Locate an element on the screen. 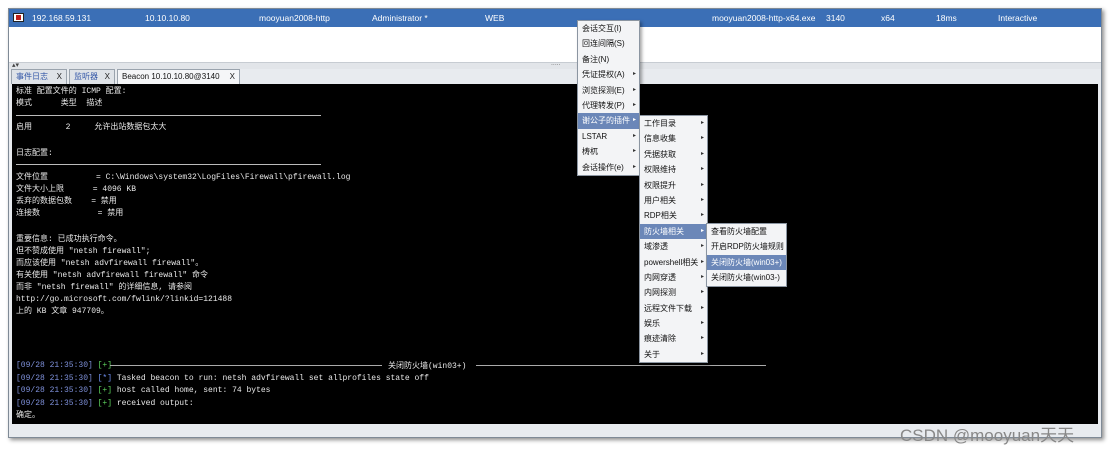 The height and width of the screenshot is (451, 1119). submenu-item: 权限维持 ▸ is located at coordinates (673, 169).